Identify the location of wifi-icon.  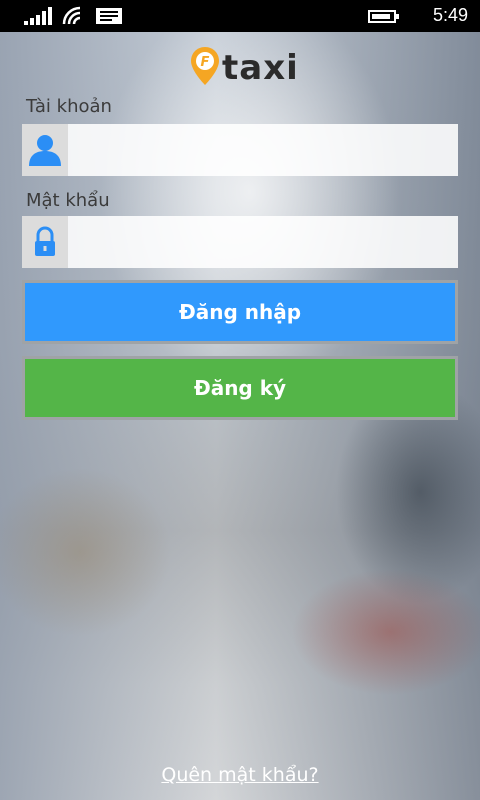
(71, 15).